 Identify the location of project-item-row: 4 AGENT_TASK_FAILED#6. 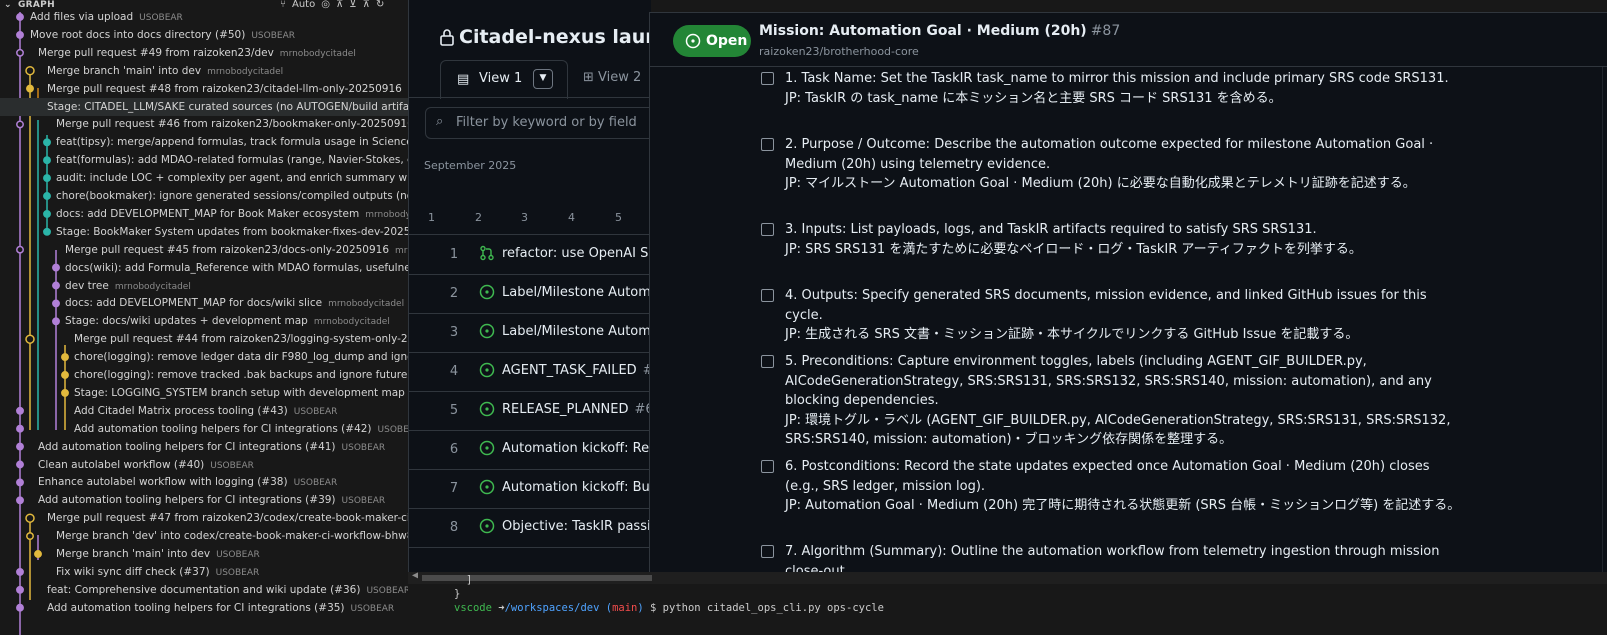
(530, 372).